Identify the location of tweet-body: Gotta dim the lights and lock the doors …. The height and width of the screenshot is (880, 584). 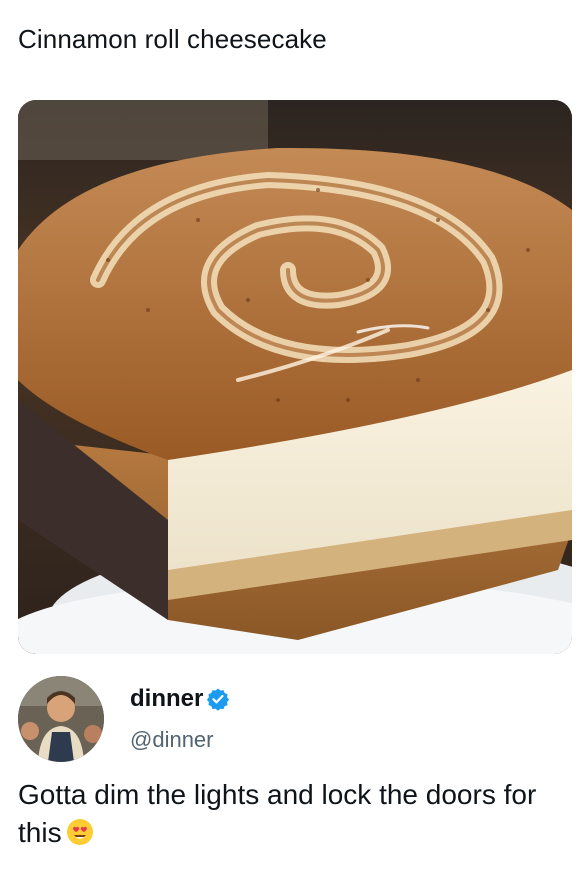
(277, 813).